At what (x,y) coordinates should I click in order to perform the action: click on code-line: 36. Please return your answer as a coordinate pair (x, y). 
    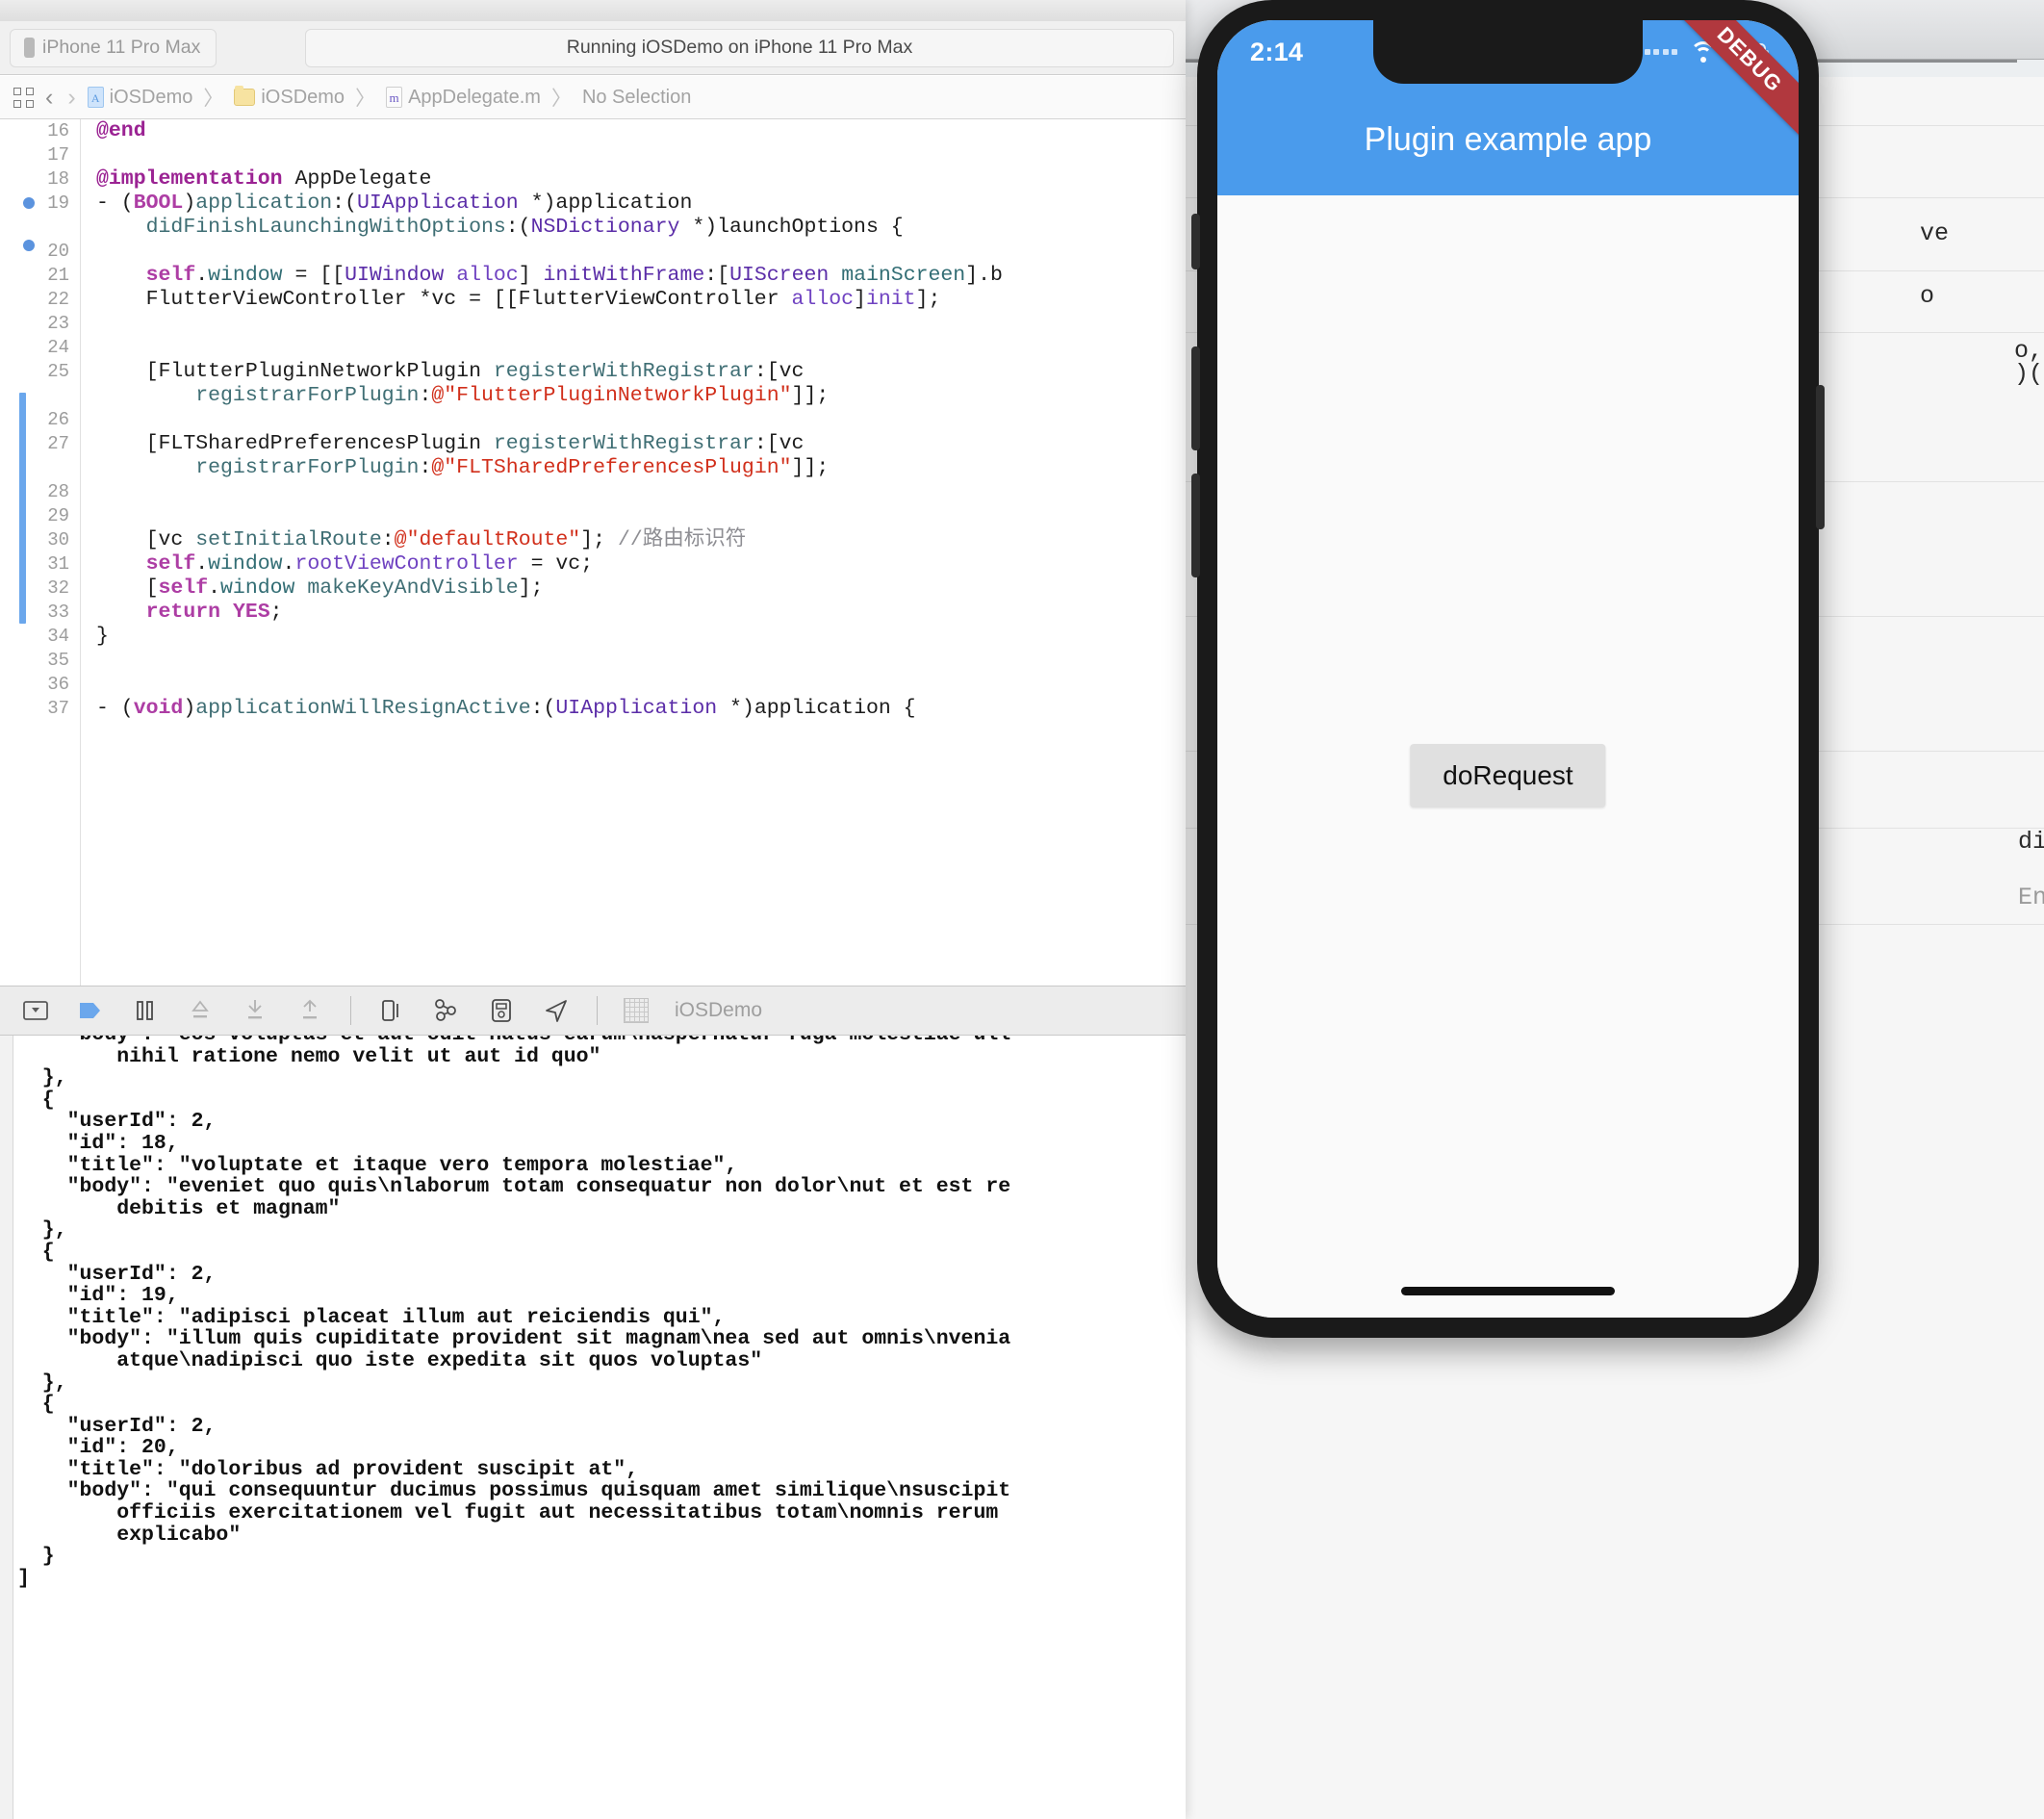
    Looking at the image, I should click on (593, 685).